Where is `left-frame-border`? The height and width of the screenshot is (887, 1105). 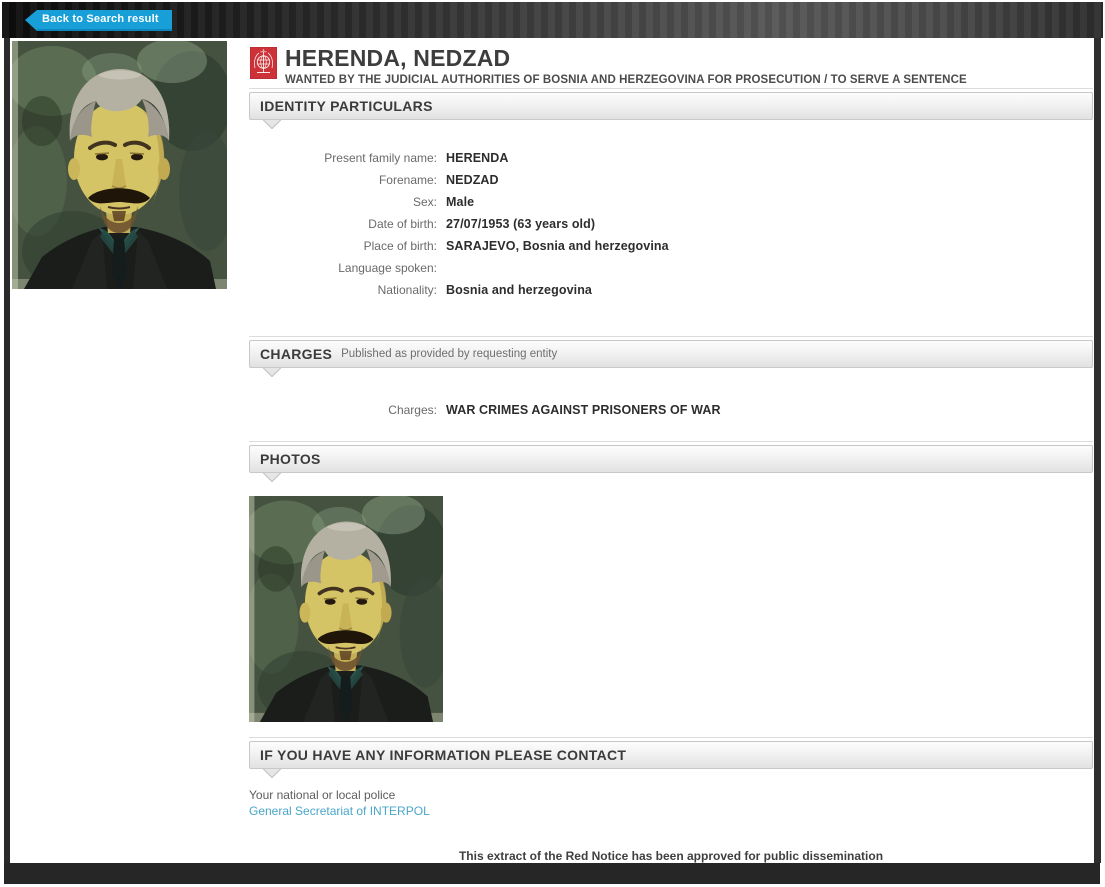 left-frame-border is located at coordinates (7, 450).